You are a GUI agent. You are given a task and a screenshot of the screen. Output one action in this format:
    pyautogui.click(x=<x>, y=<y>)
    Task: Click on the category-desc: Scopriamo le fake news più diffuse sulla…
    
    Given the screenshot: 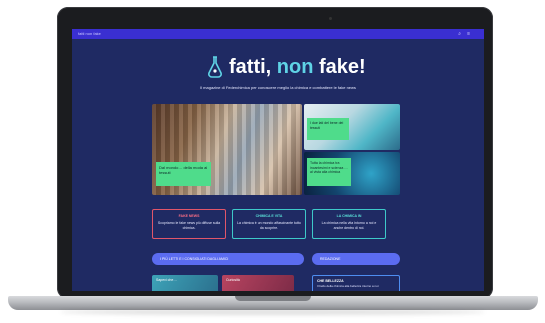 What is the action you would take?
    pyautogui.click(x=189, y=225)
    